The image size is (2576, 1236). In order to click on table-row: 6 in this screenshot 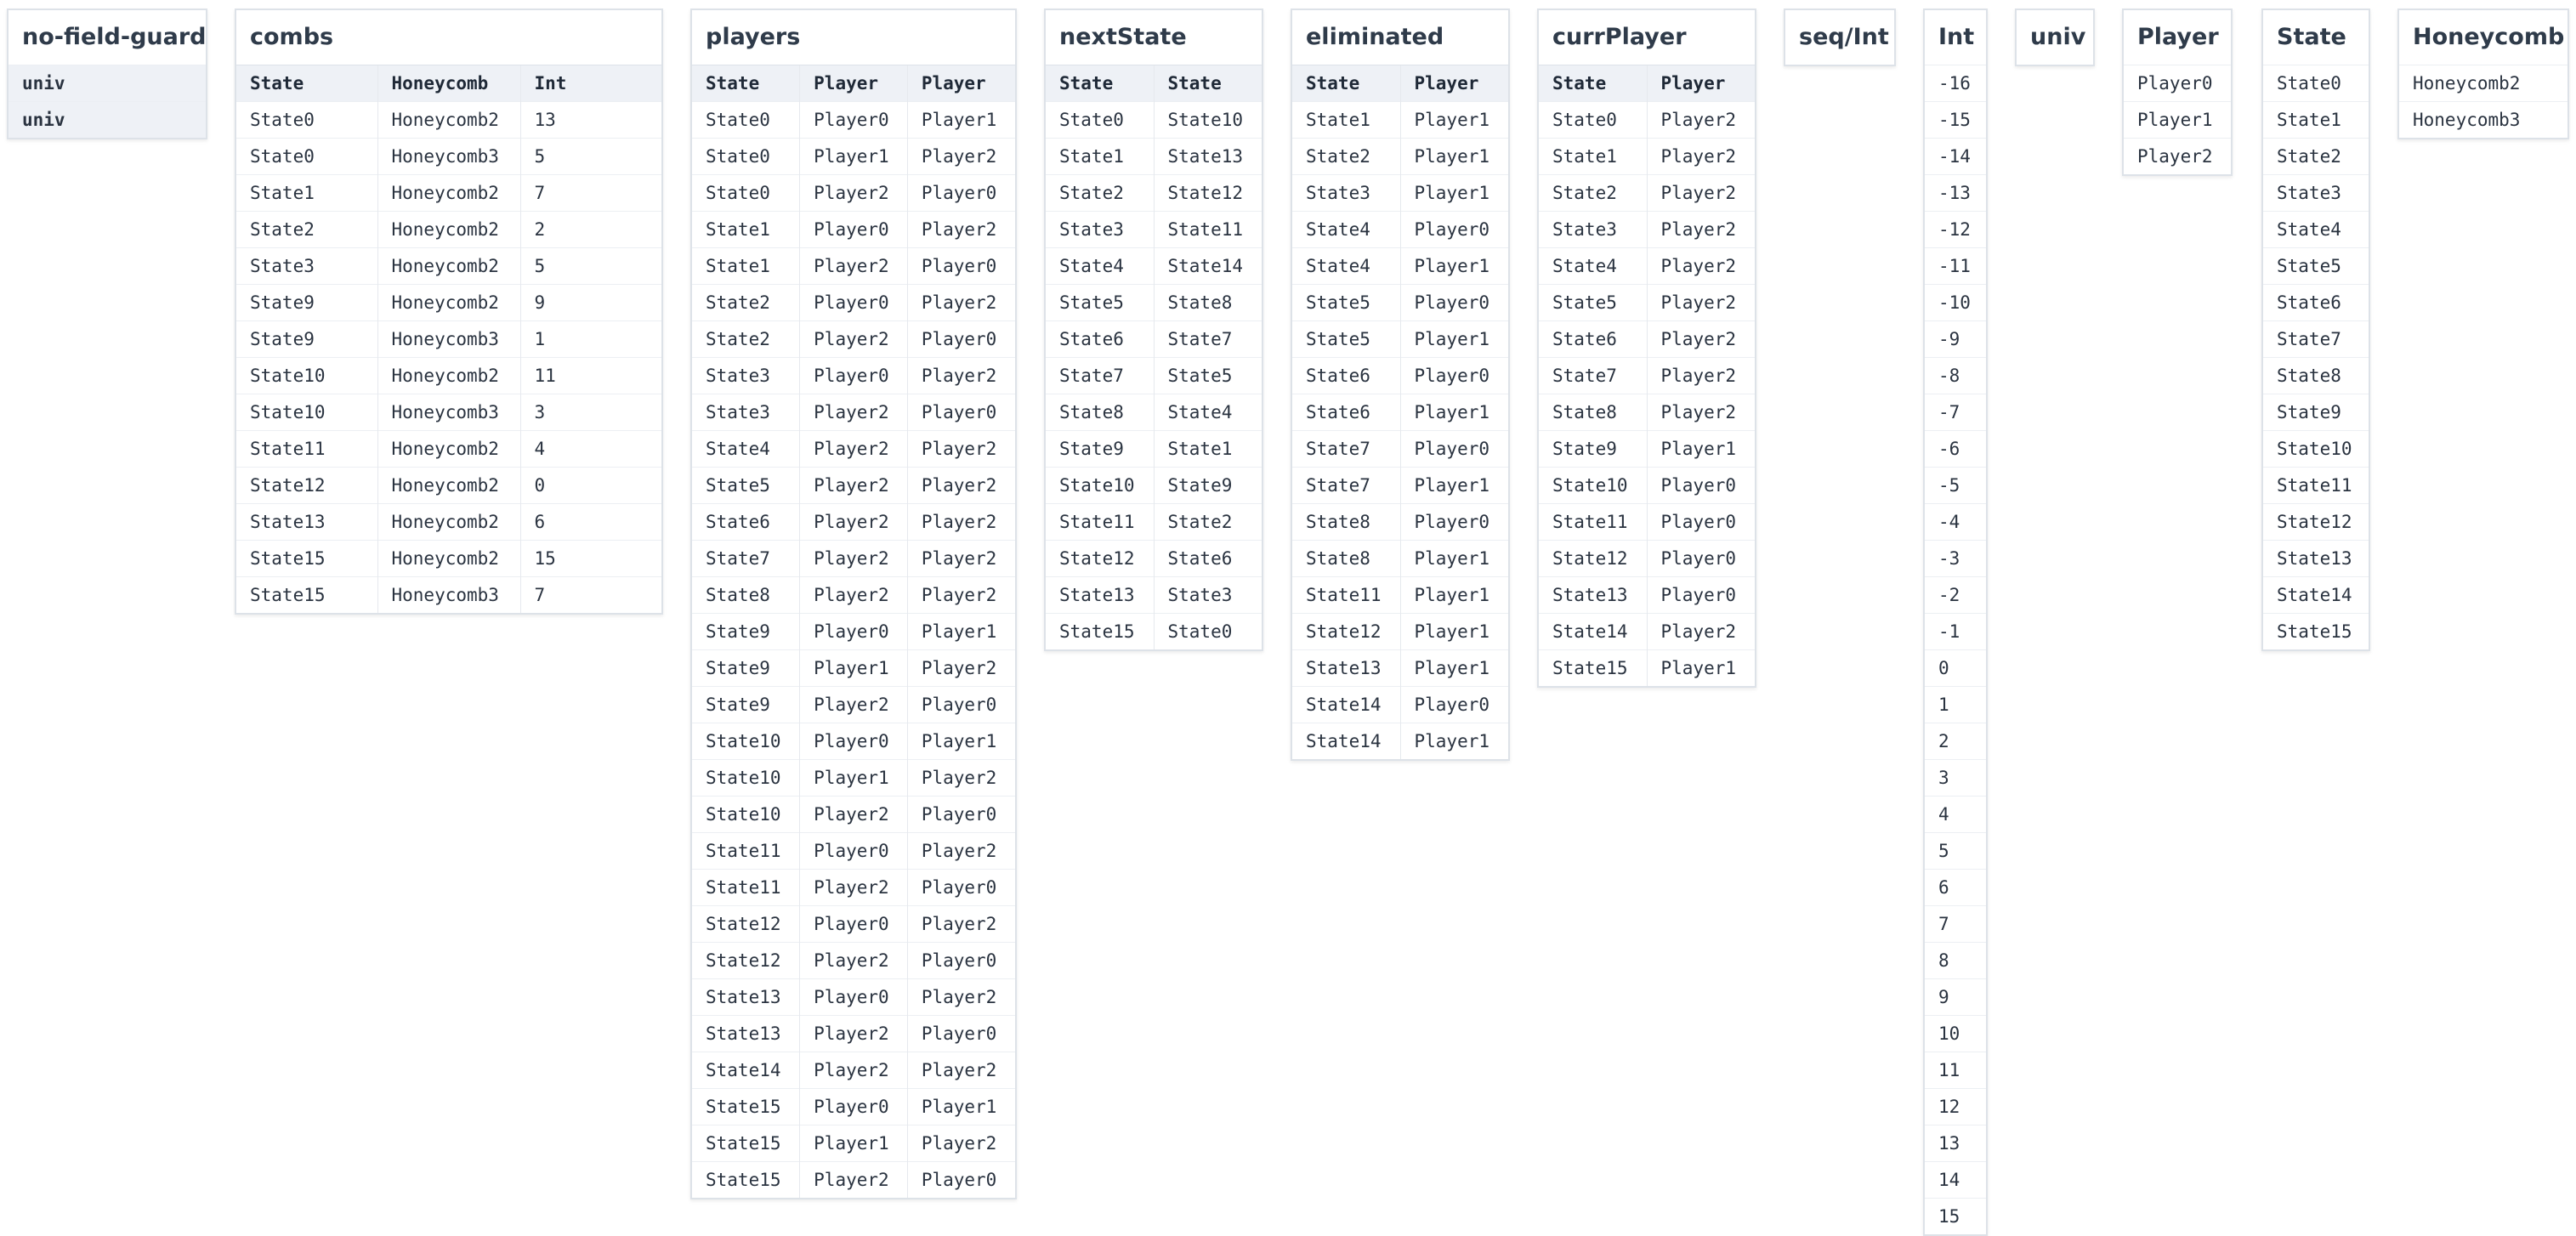, I will do `click(1956, 887)`.